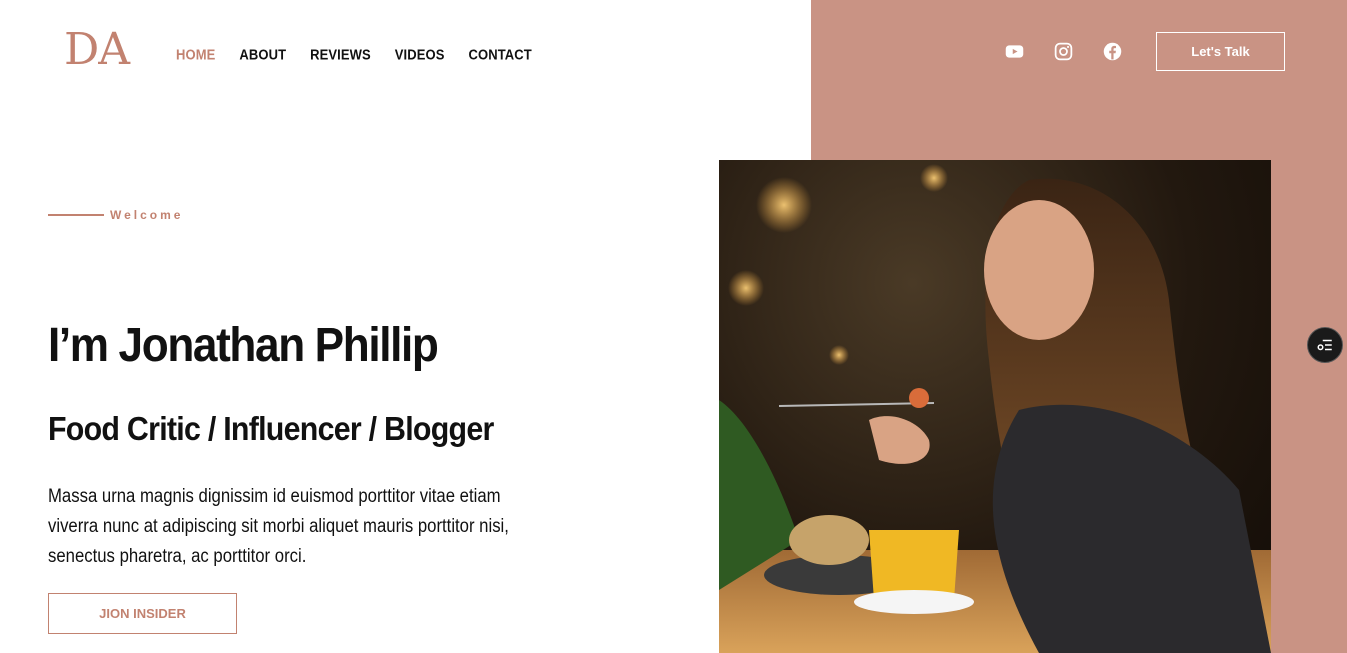 The width and height of the screenshot is (1347, 653). Describe the element at coordinates (1112, 51) in the screenshot. I see `facebook-icon` at that location.